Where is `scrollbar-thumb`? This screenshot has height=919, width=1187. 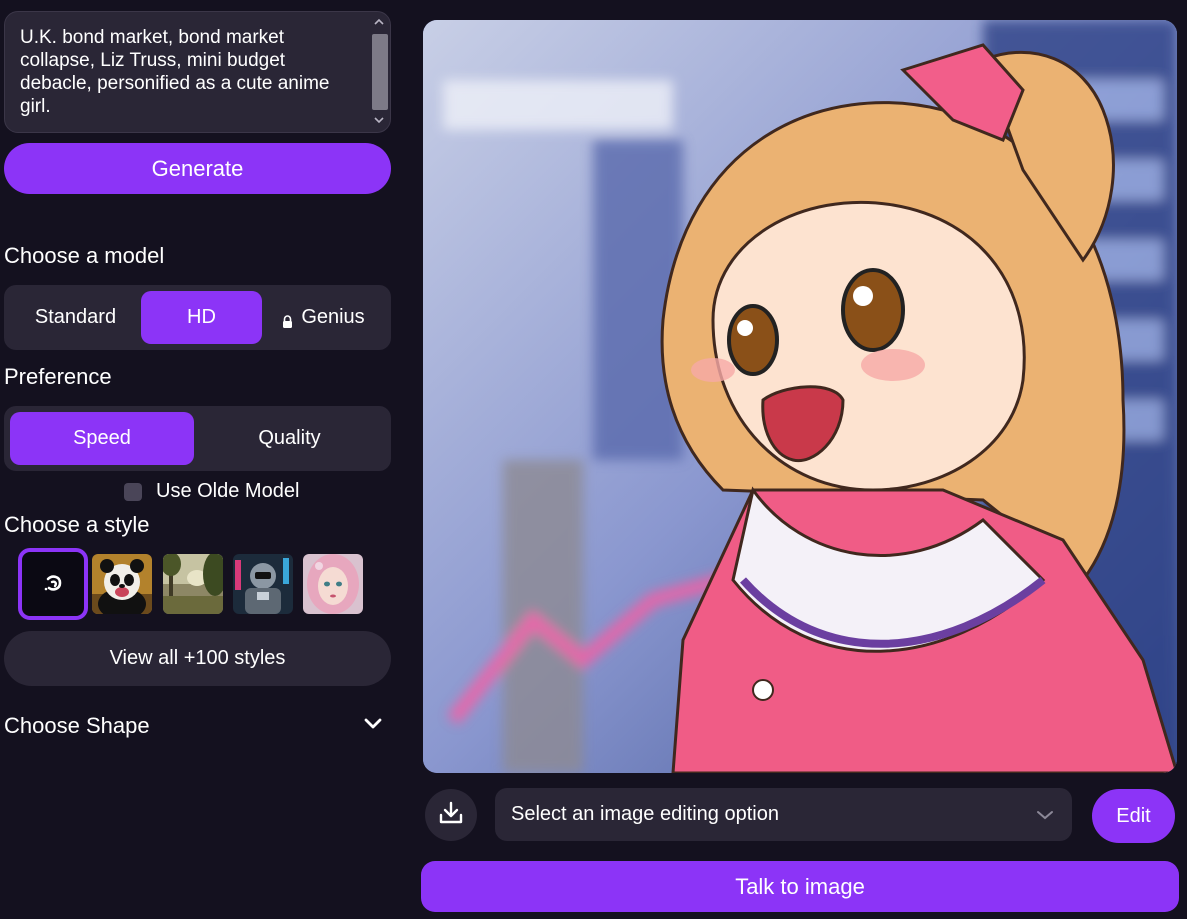
scrollbar-thumb is located at coordinates (380, 72).